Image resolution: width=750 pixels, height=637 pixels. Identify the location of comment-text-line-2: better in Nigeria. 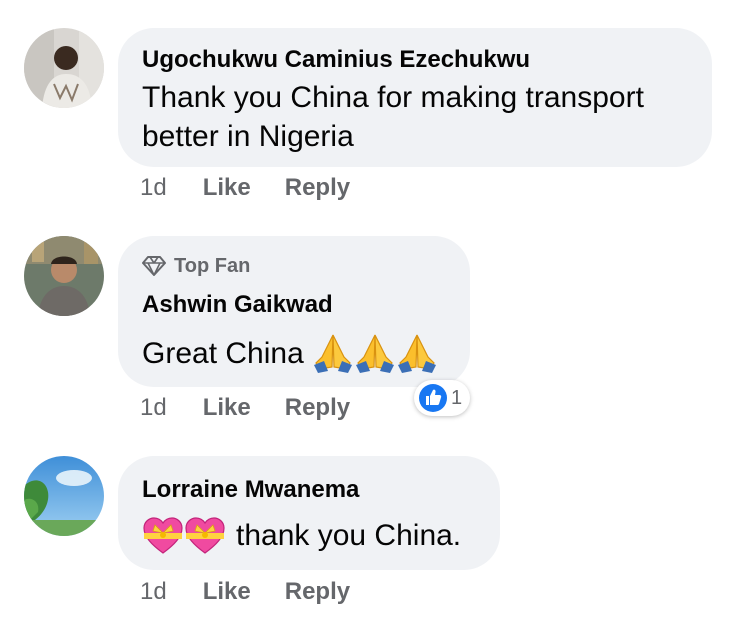
(248, 136).